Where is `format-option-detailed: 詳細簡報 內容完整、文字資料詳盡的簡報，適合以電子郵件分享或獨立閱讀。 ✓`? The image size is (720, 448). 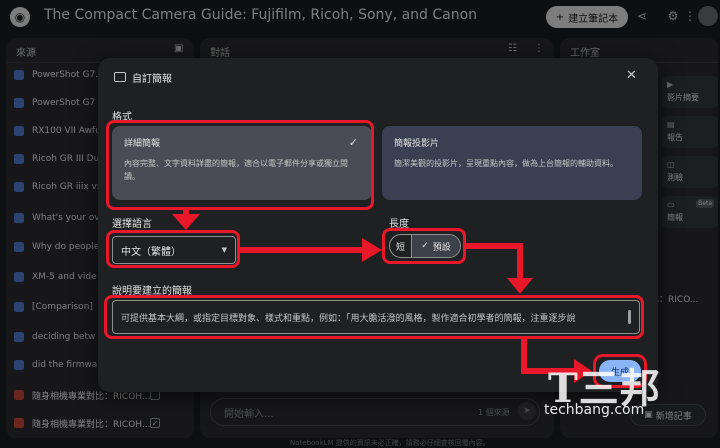
format-option-detailed: 詳細簡報 內容完整、文字資料詳盡的簡報，適合以電子郵件分享或獨立閱讀。 ✓ is located at coordinates (242, 163).